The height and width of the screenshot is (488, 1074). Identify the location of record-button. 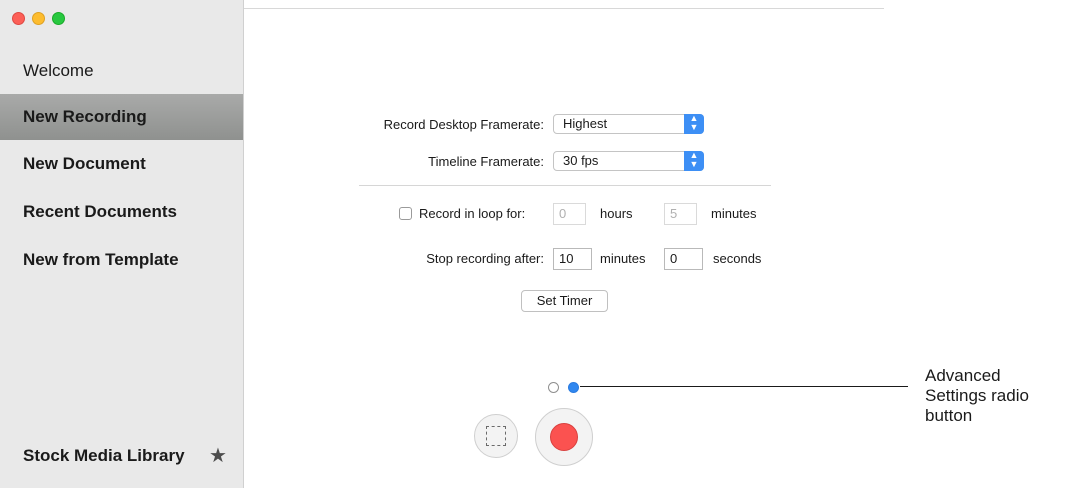
(564, 437).